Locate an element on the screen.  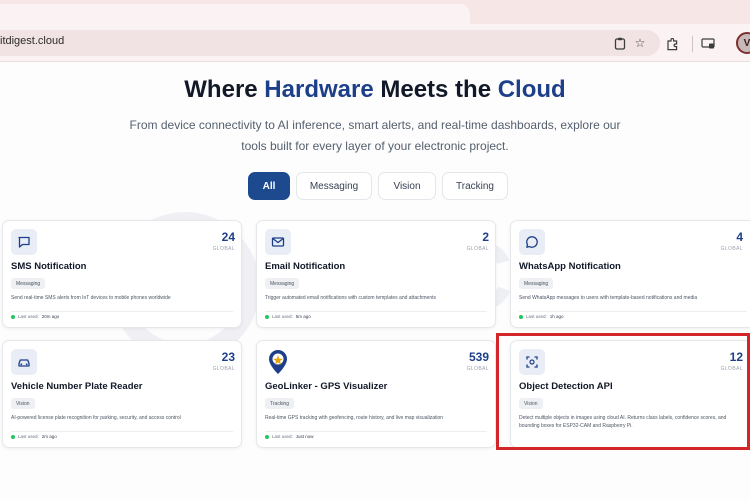
bookmark-star-icon: ☆ is located at coordinates (640, 43).